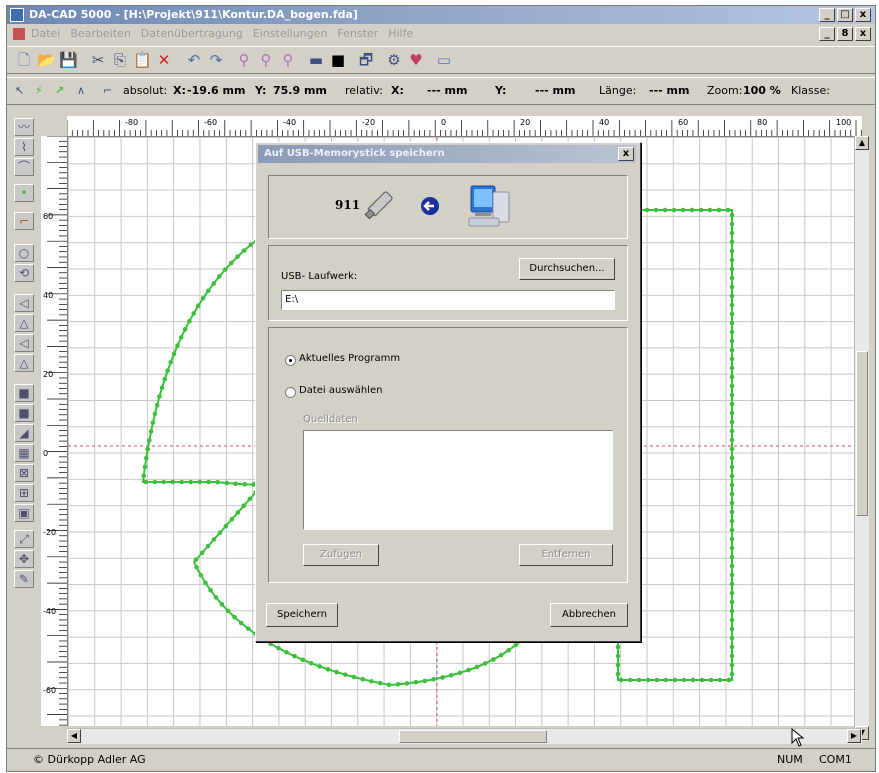 The height and width of the screenshot is (773, 879). Describe the element at coordinates (24, 60) in the screenshot. I see `new-file-icon: 🗋` at that location.